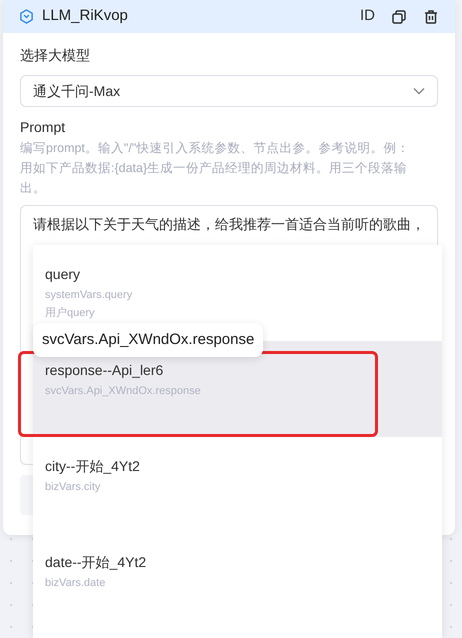 The height and width of the screenshot is (638, 462). What do you see at coordinates (89, 295) in the screenshot?
I see `variable-path: systemVars.query` at bounding box center [89, 295].